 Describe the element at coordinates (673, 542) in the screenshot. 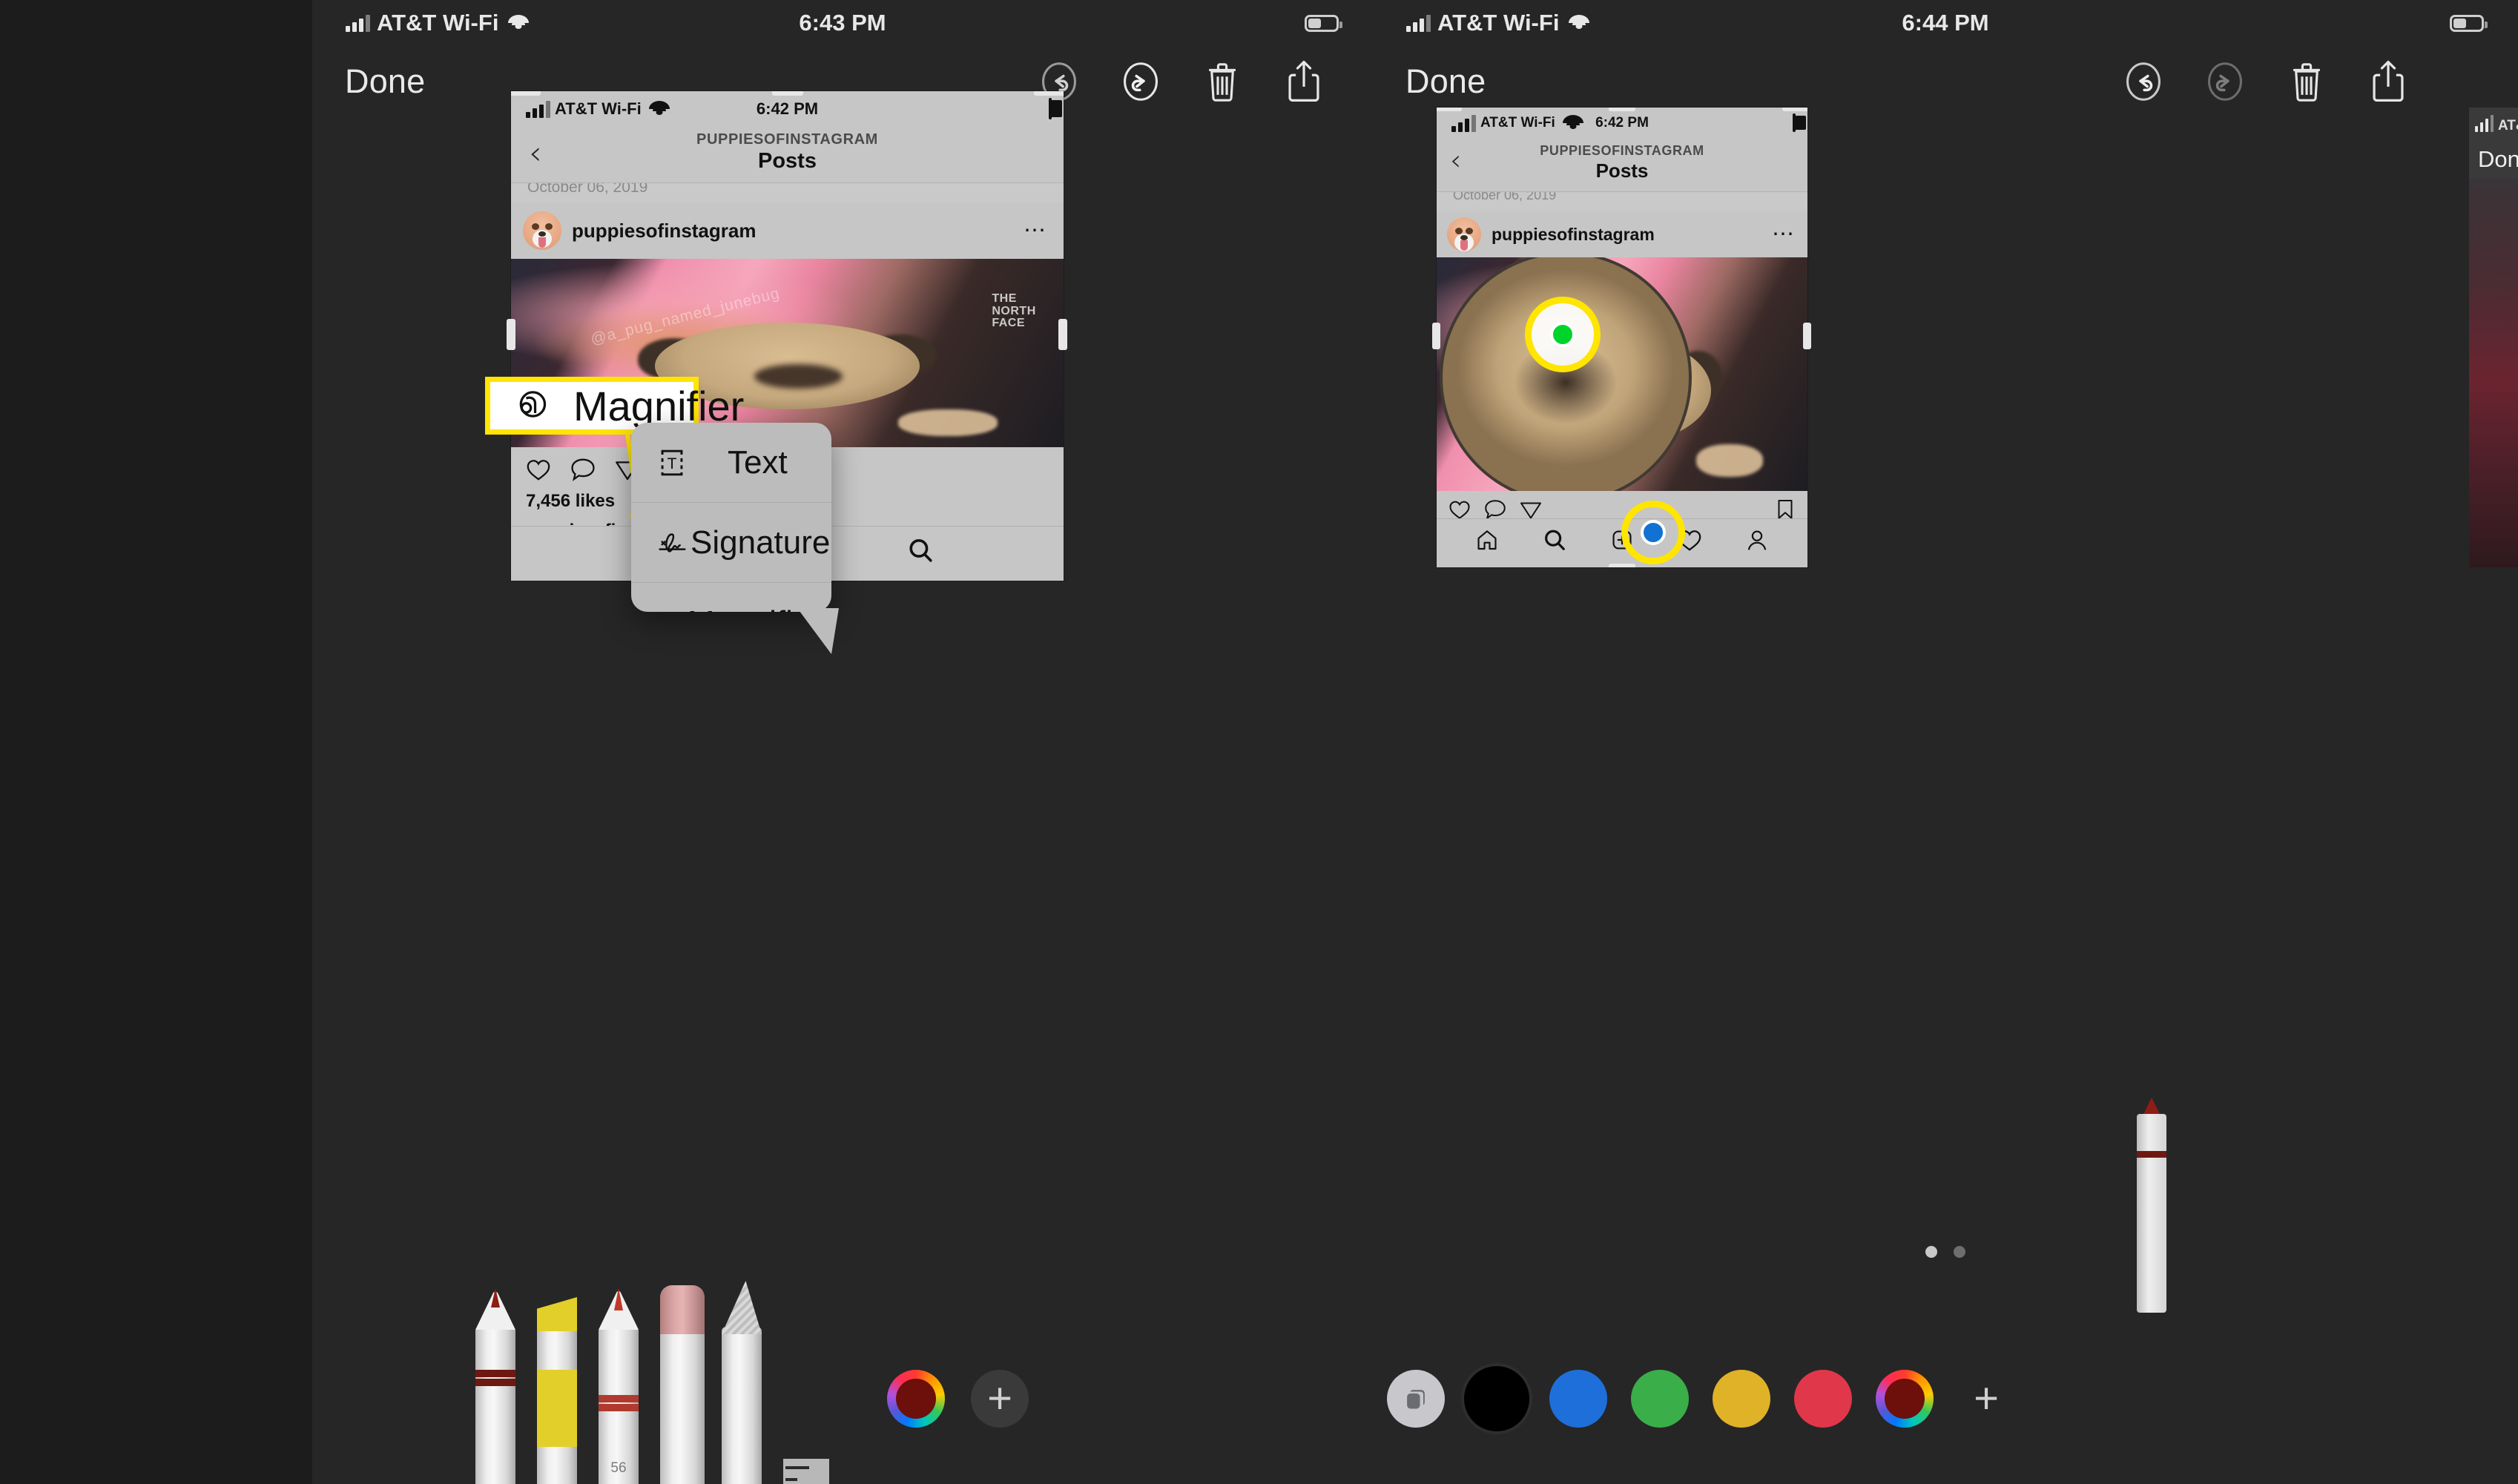

I see `signature-icon` at that location.